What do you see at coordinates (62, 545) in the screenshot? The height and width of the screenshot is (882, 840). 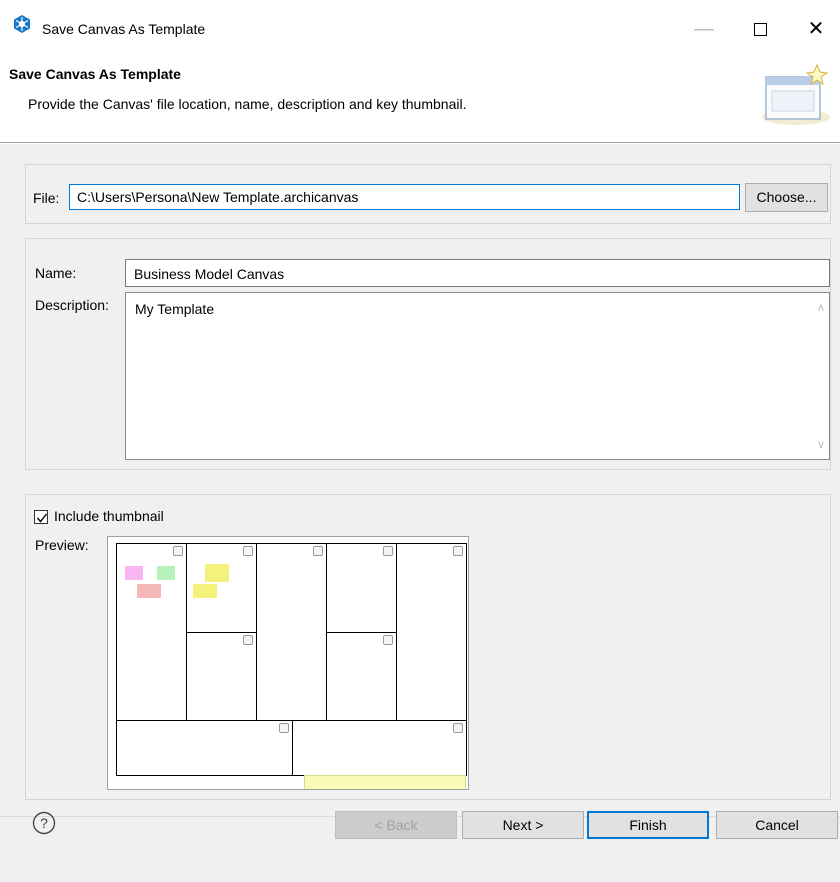 I see `preview-label: Preview:` at bounding box center [62, 545].